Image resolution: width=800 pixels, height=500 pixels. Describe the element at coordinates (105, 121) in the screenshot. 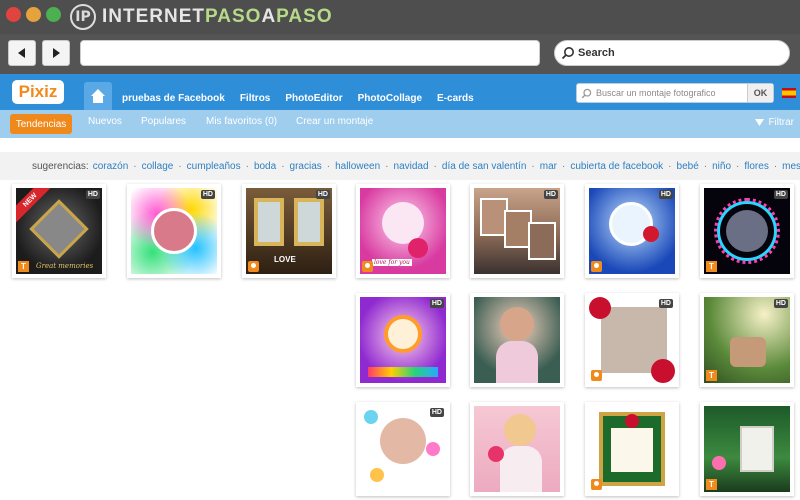

I see `tab-nuevos: Nuevos` at that location.